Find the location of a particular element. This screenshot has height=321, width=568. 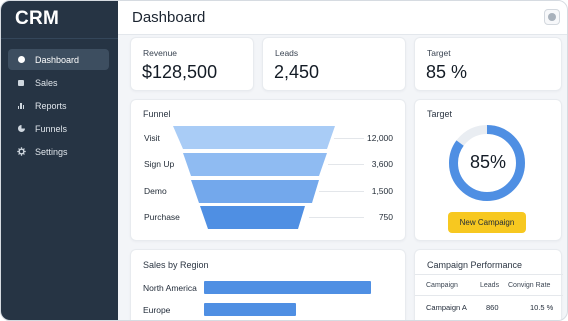

sidebar-item-label: Reports is located at coordinates (51, 105).